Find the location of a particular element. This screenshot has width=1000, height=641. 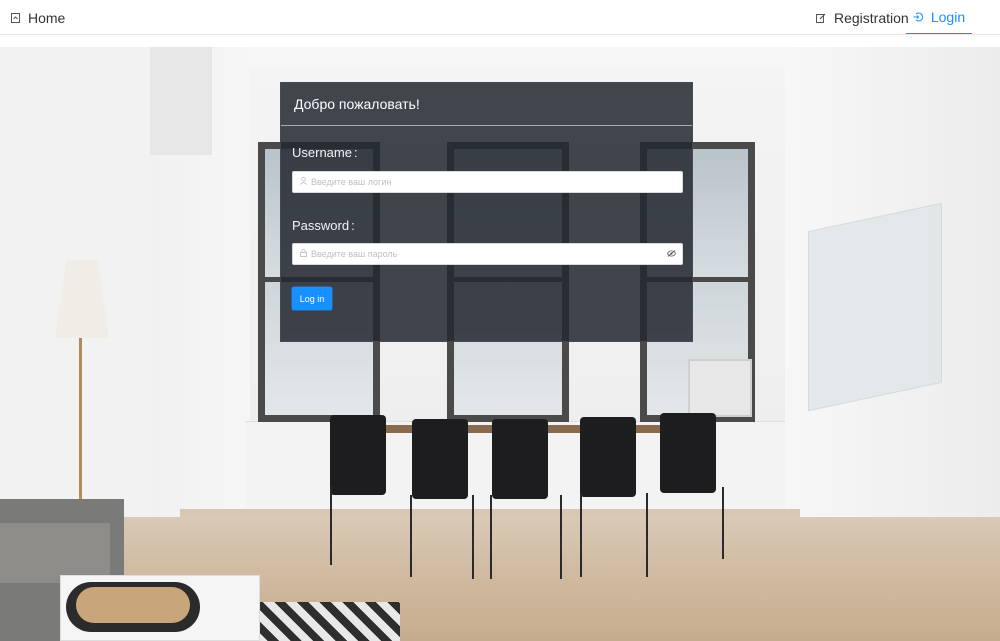

username-input is located at coordinates (481, 182).